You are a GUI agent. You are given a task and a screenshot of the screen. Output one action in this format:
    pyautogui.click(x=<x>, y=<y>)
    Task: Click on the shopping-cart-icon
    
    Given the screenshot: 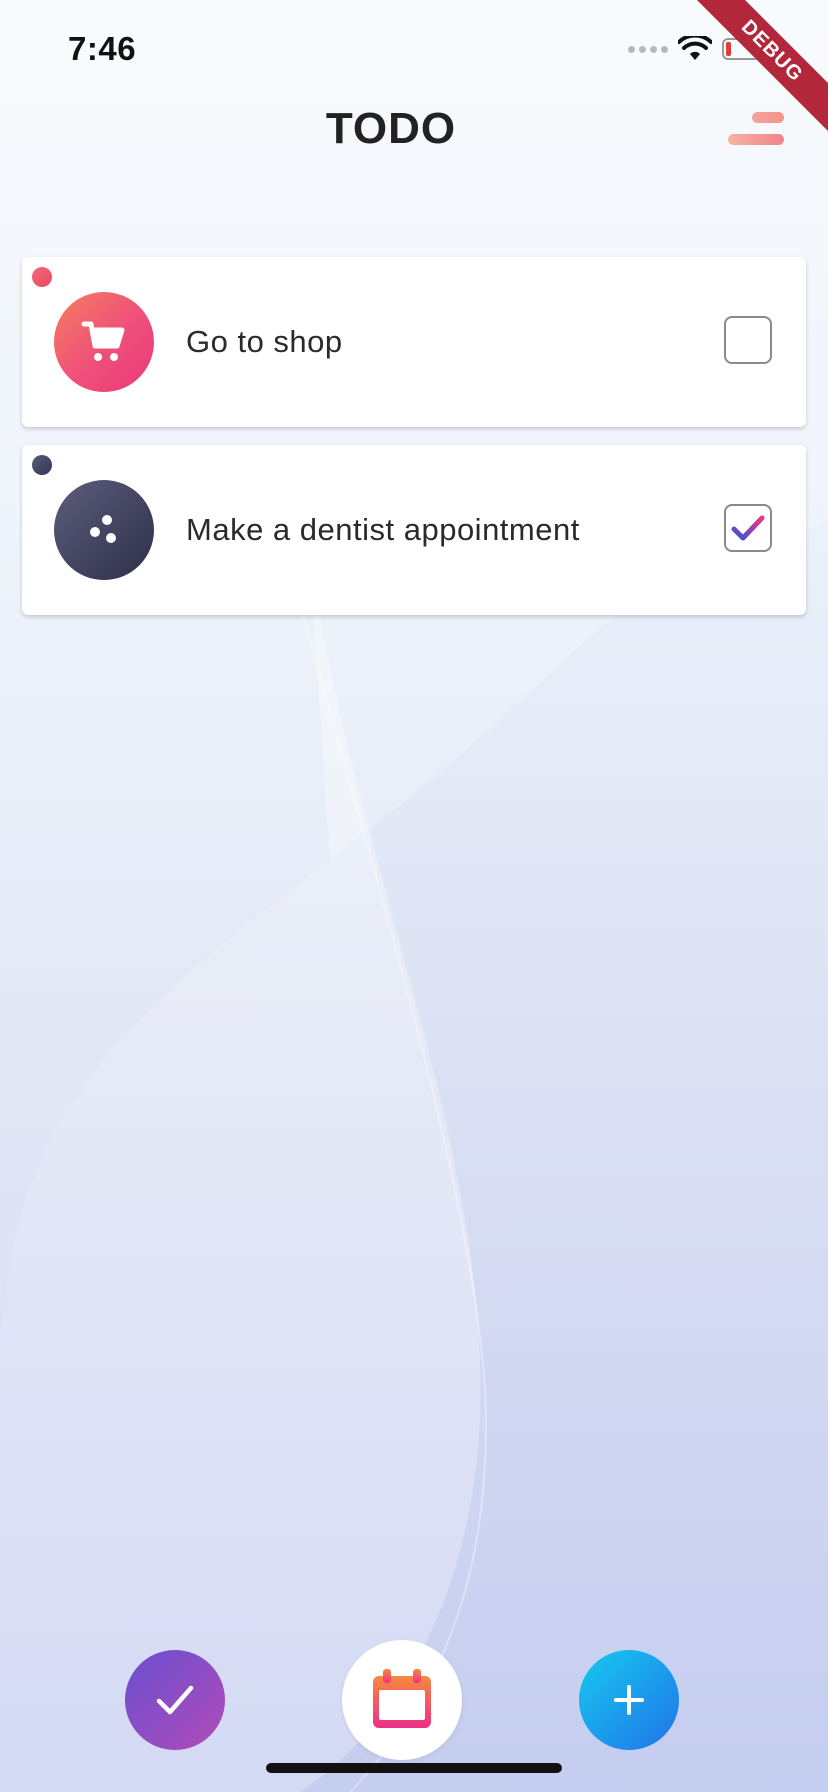 What is the action you would take?
    pyautogui.click(x=103, y=341)
    